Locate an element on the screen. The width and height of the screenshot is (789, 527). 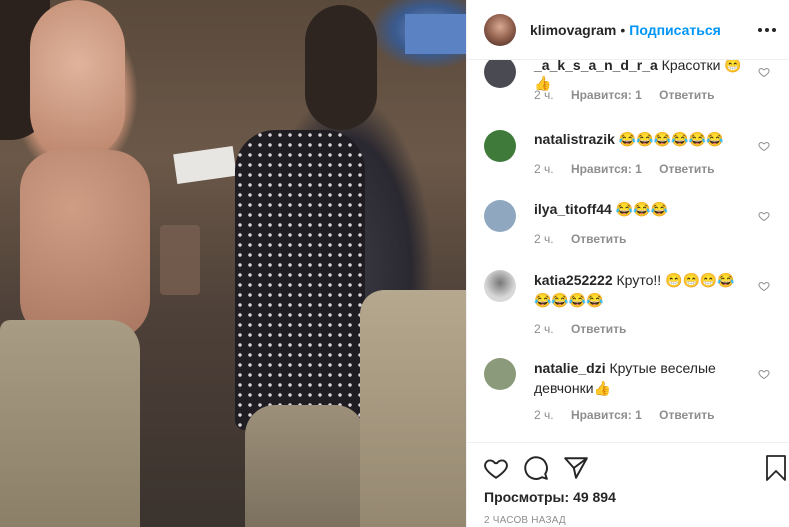
views-label: Просмотры: is located at coordinates (527, 497).